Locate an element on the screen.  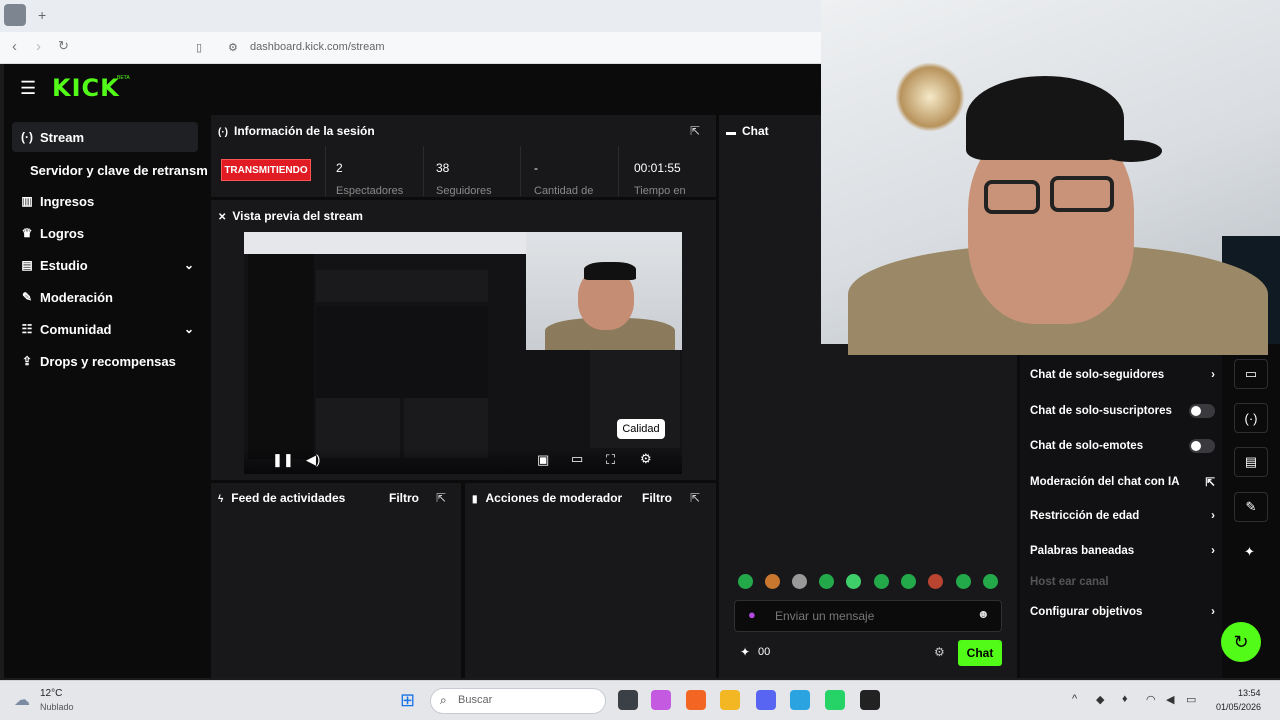
subs-only-row: Chat de solo-suscriptores is located at coordinates (1122, 411).